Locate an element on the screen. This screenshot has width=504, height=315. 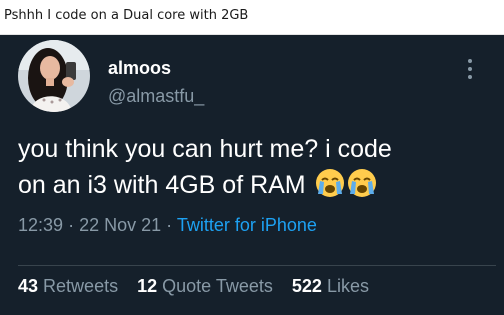
retweets-count: 43 is located at coordinates (28, 286).